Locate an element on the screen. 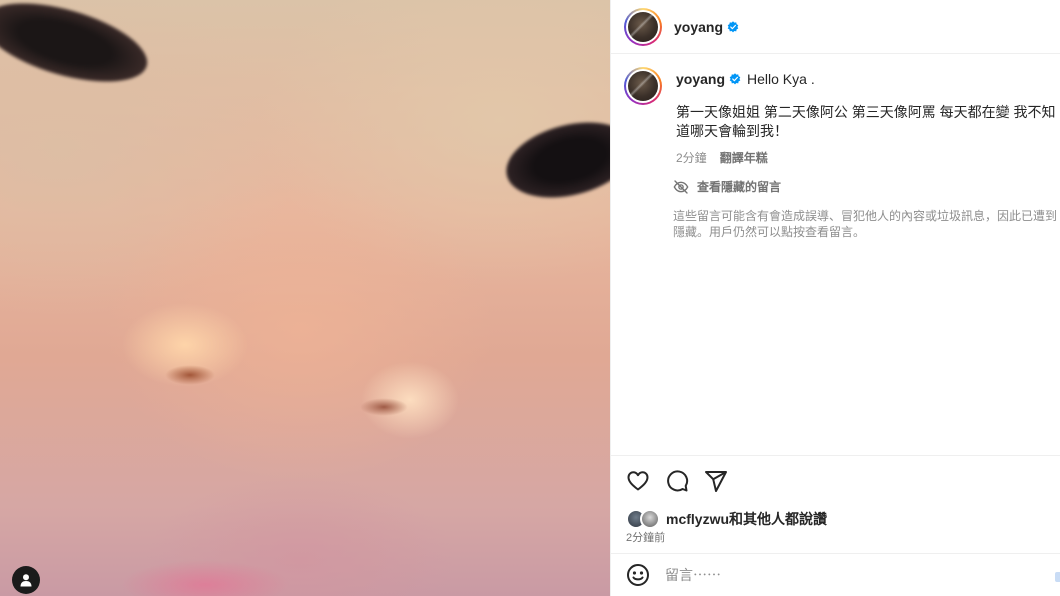 The height and width of the screenshot is (596, 1060). share-button is located at coordinates (716, 481).